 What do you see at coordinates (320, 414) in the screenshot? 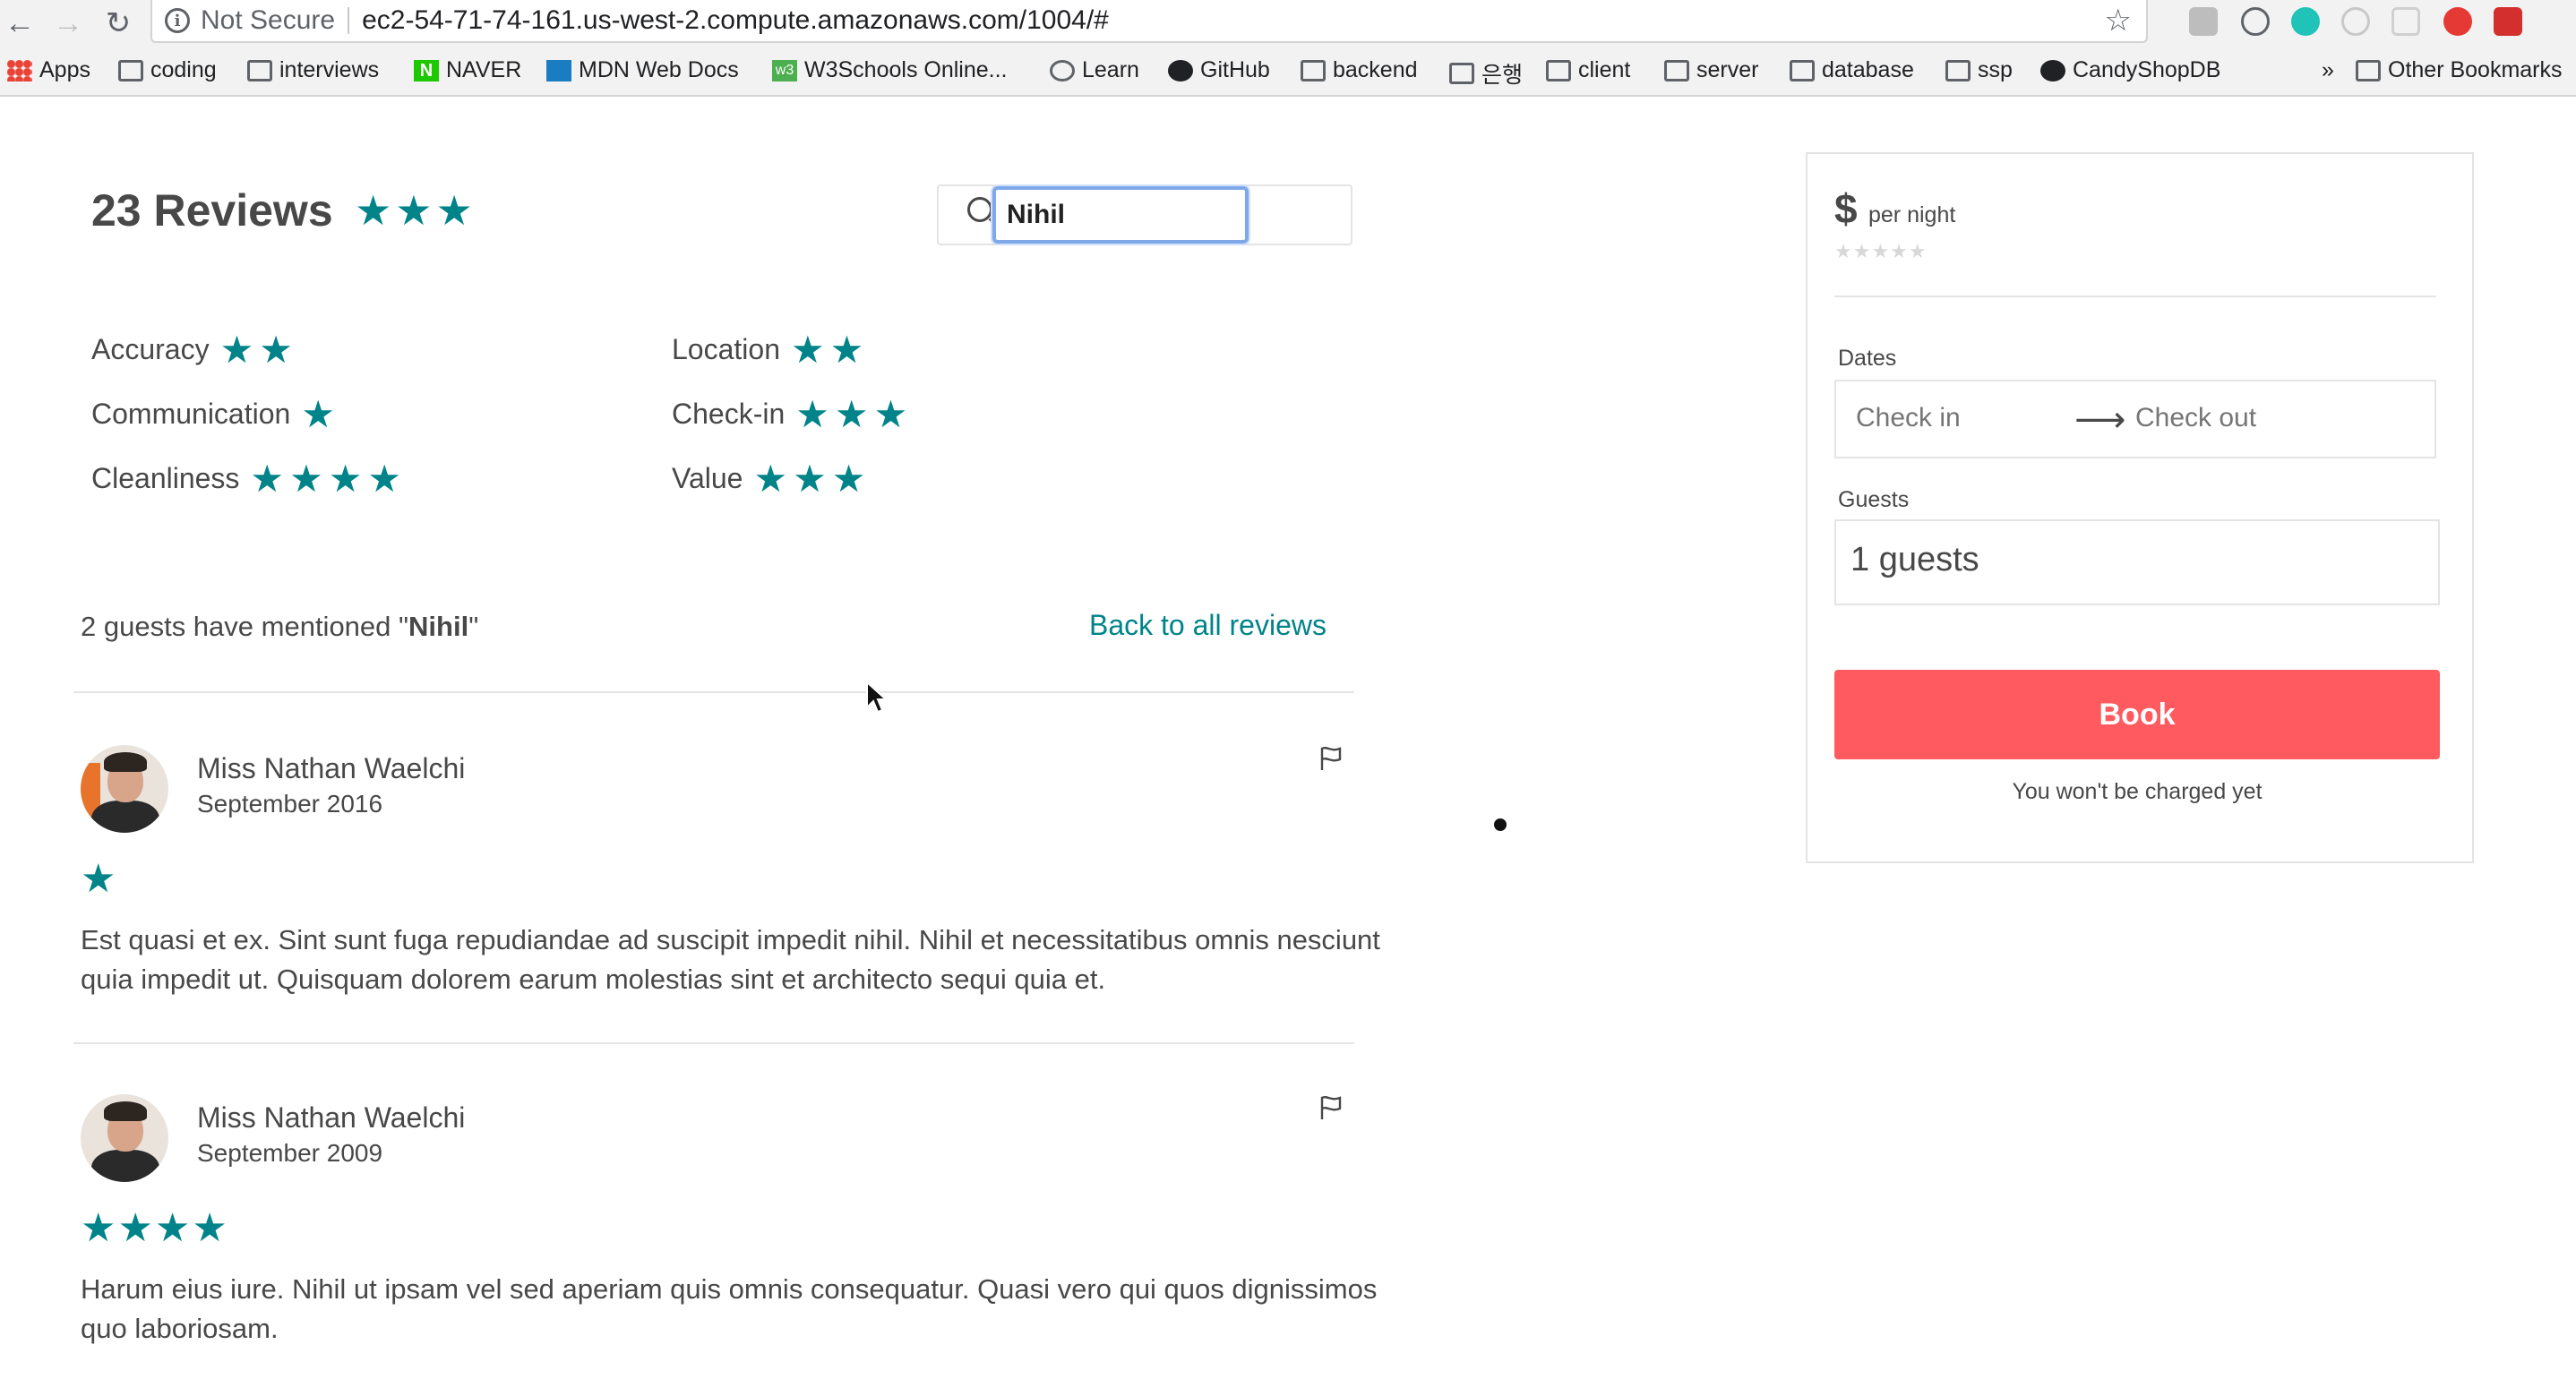
I see `category-stars: ★` at bounding box center [320, 414].